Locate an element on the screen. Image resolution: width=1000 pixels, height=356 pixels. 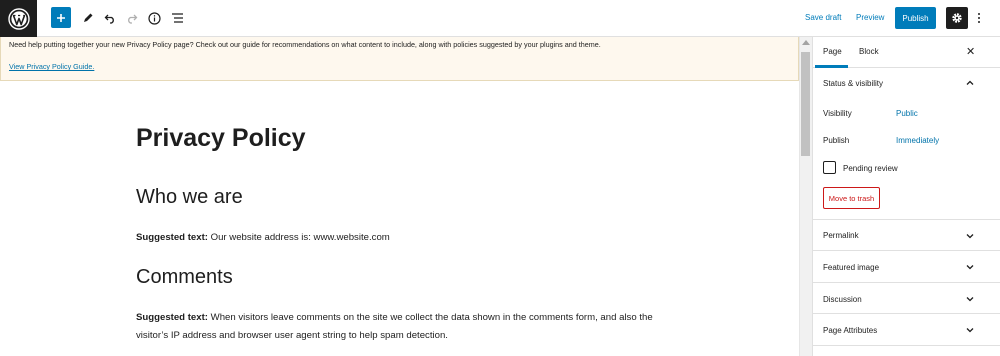
gear-icon is located at coordinates (957, 18).